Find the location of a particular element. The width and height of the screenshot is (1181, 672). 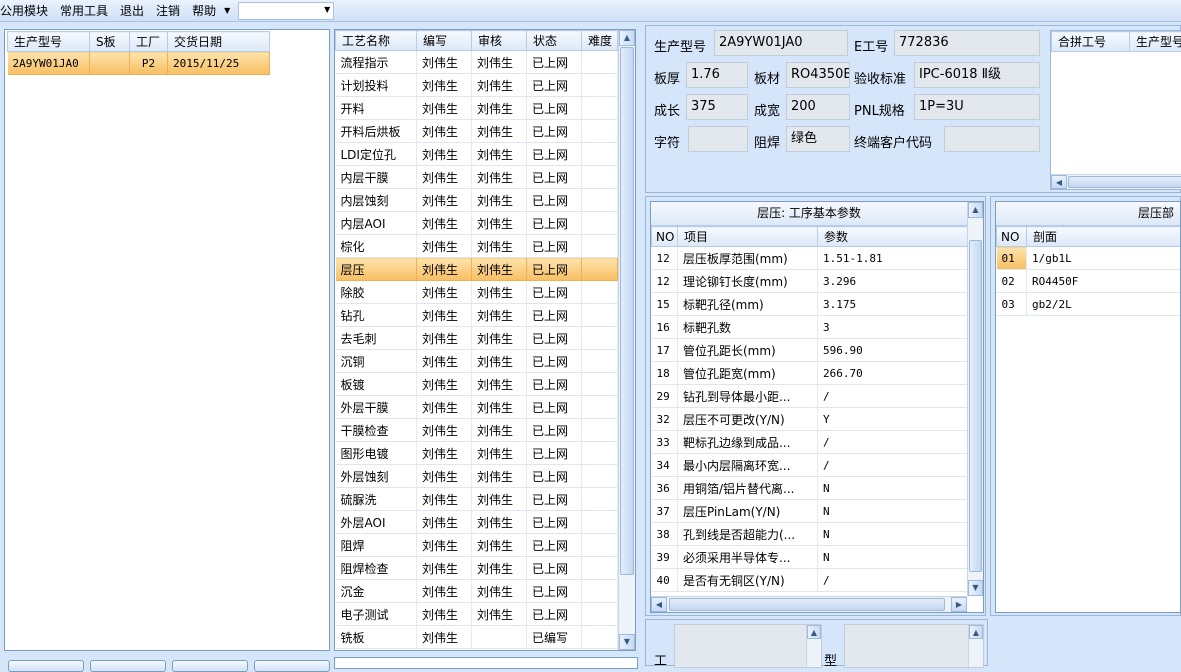

table-row: 02RO4450F is located at coordinates (1089, 281).